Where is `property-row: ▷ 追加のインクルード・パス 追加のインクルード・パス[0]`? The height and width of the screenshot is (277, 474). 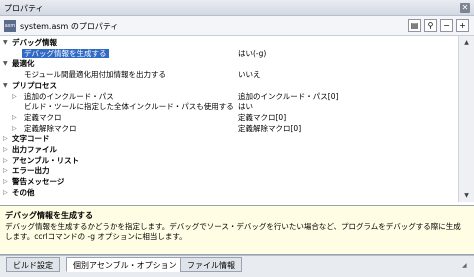
property-row: ▷ 追加のインクルード・パス 追加のインクルード・パス[0] is located at coordinates (229, 96).